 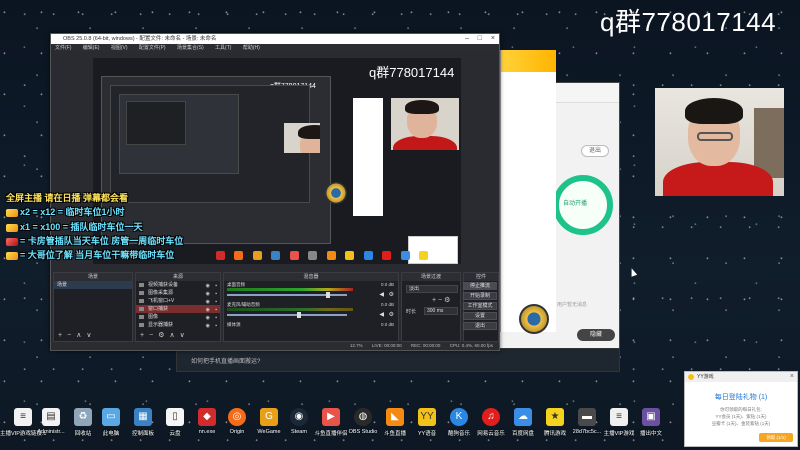 What do you see at coordinates (190, 48) in the screenshot?
I see `menu-scene-collection: 场景集合(S)` at bounding box center [190, 48].